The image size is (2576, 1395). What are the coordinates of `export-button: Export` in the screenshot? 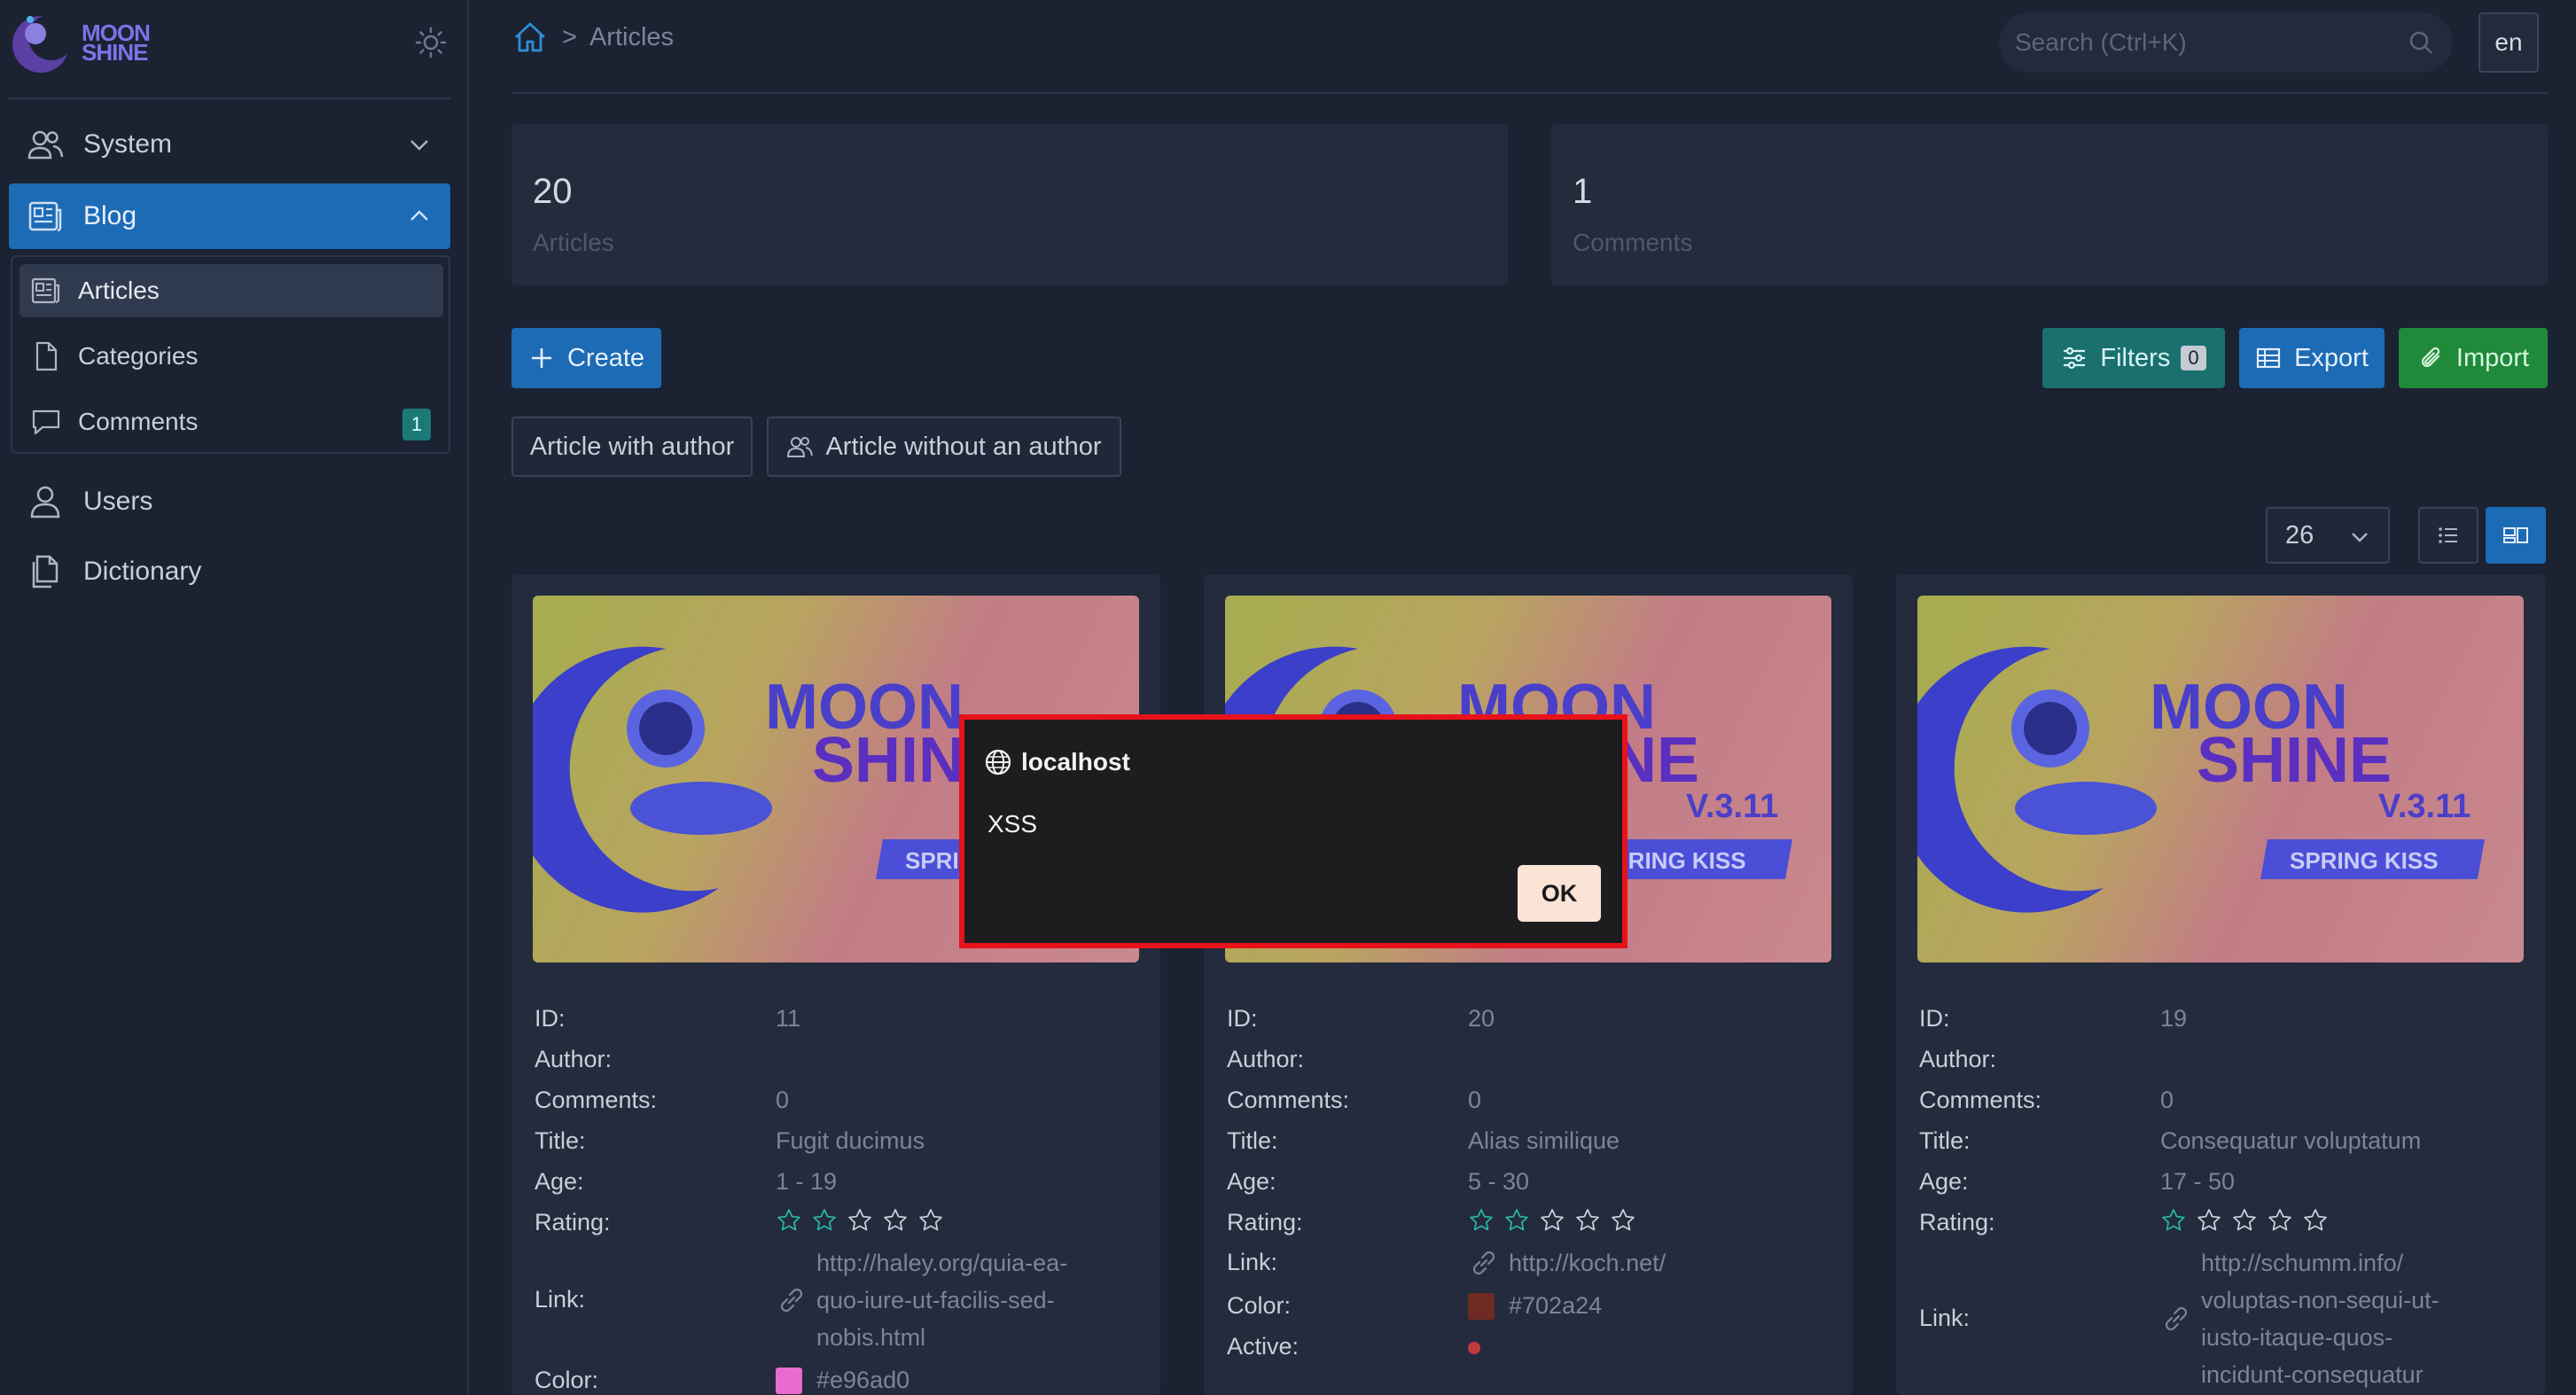 It's located at (2312, 358).